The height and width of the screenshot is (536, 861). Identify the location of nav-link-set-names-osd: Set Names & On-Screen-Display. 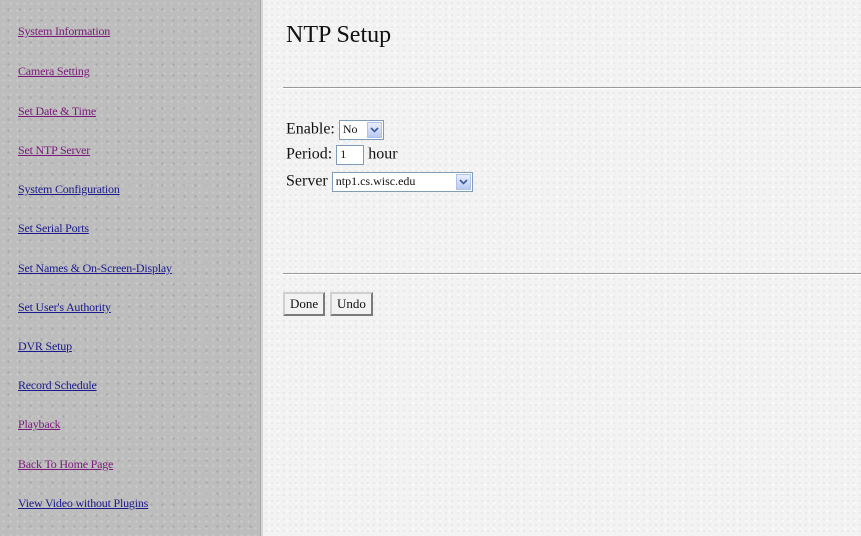
(95, 268).